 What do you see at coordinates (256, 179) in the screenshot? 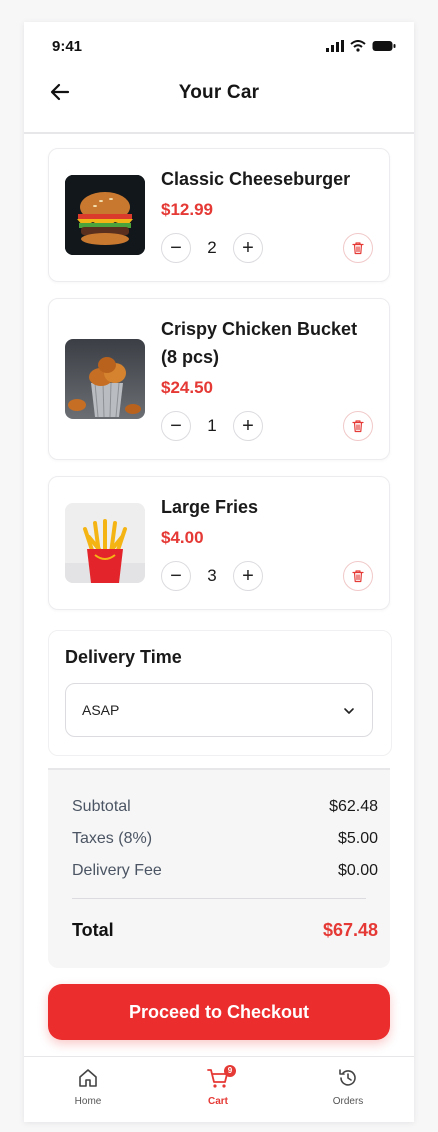
I see `item-name: Classic Cheeseburger` at bounding box center [256, 179].